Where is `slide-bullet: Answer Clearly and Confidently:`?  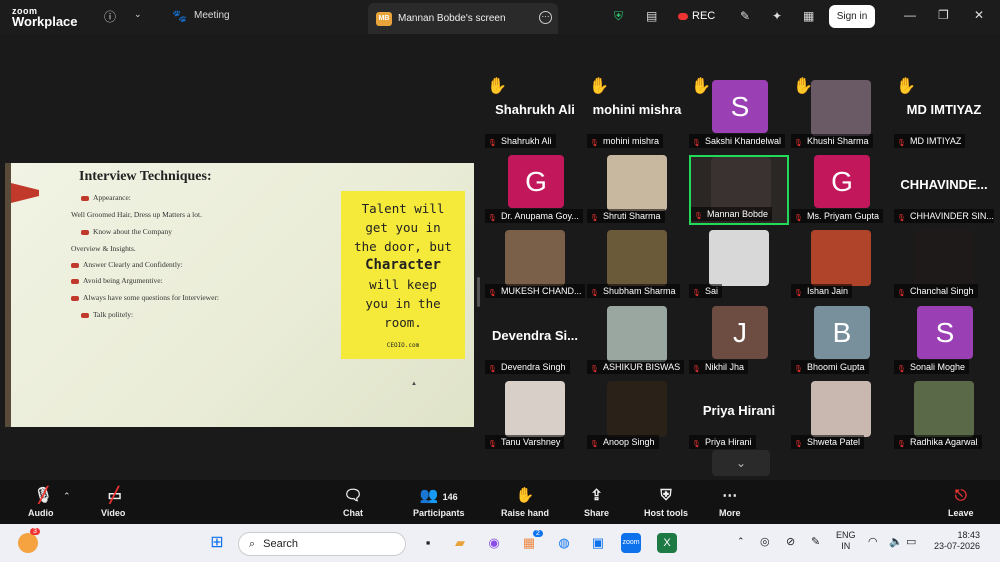
slide-bullet: Answer Clearly and Confidently: is located at coordinates (127, 264).